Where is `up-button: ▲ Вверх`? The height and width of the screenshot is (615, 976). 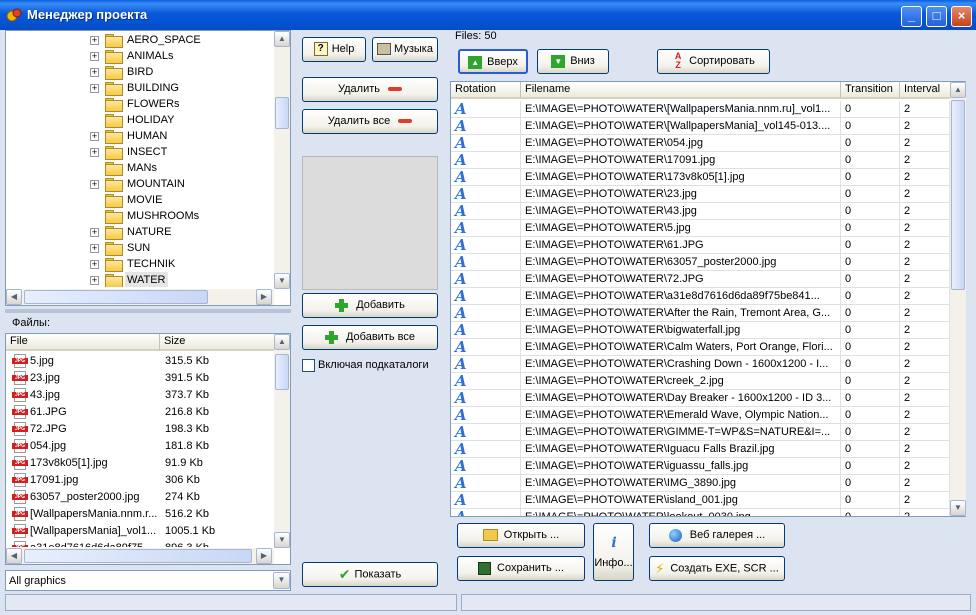
up-button: ▲ Вверх is located at coordinates (493, 61).